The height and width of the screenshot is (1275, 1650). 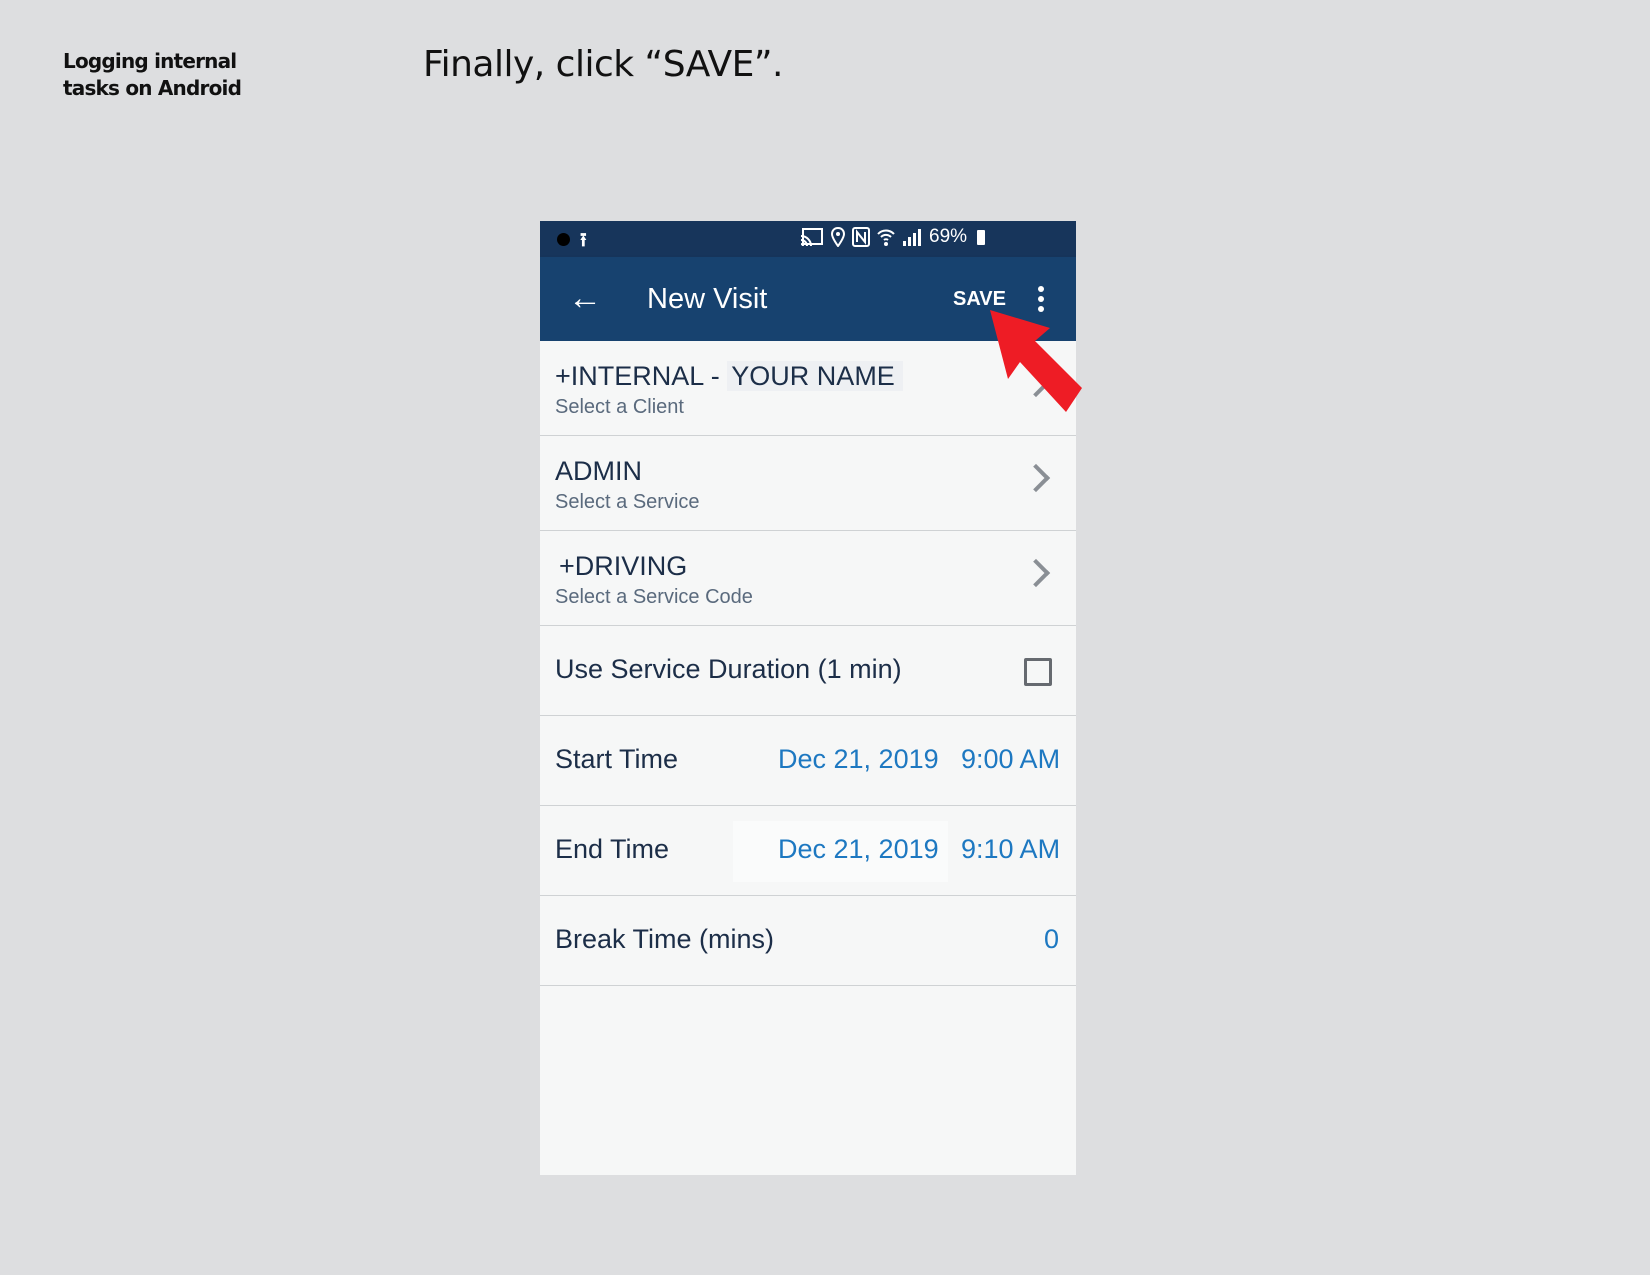 I want to click on break-time-value: 0, so click(x=1051, y=939).